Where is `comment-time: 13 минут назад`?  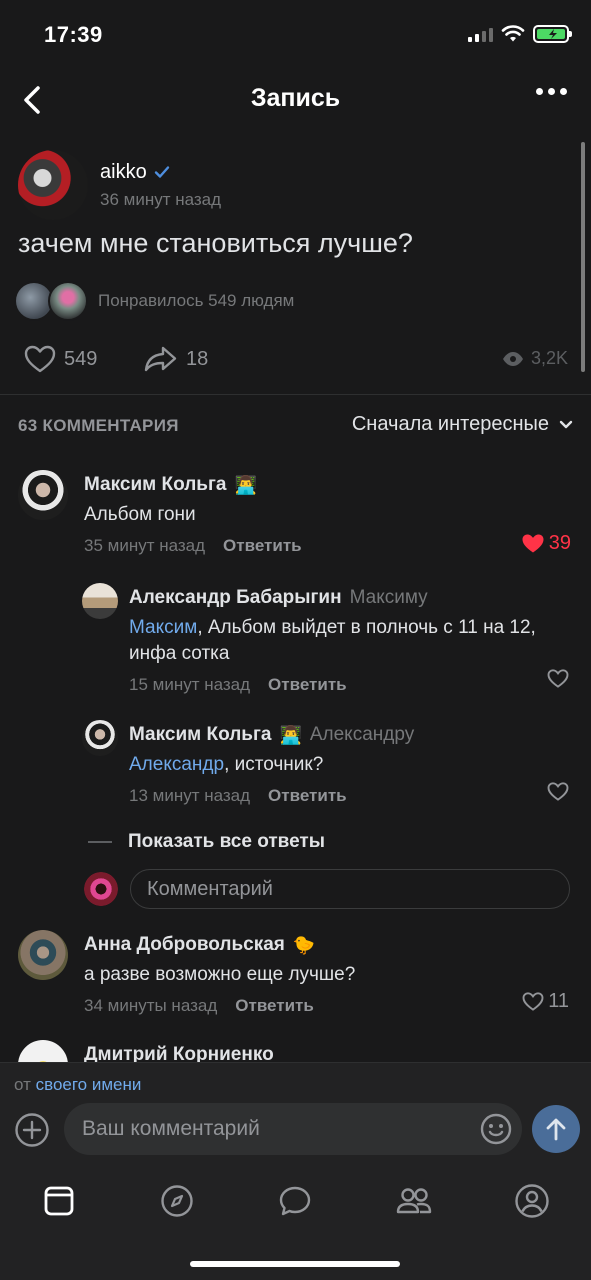 comment-time: 13 минут назад is located at coordinates (190, 795).